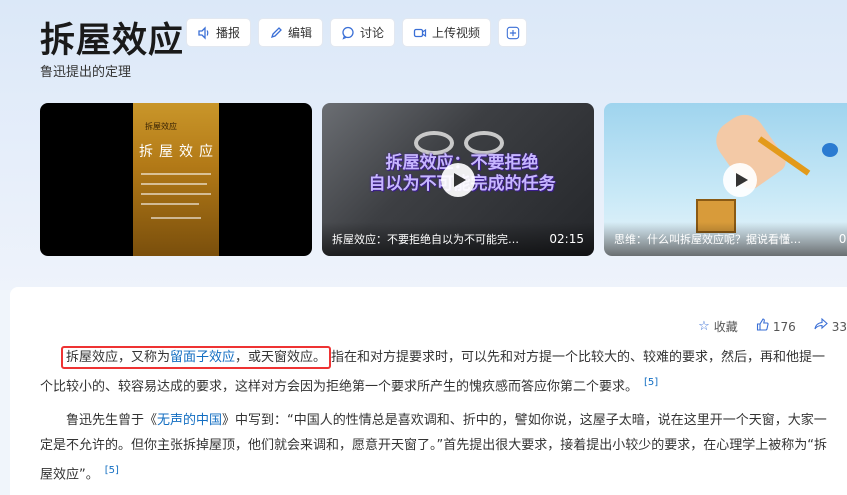  What do you see at coordinates (372, 33) in the screenshot?
I see `discuss-label: 讨论` at bounding box center [372, 33].